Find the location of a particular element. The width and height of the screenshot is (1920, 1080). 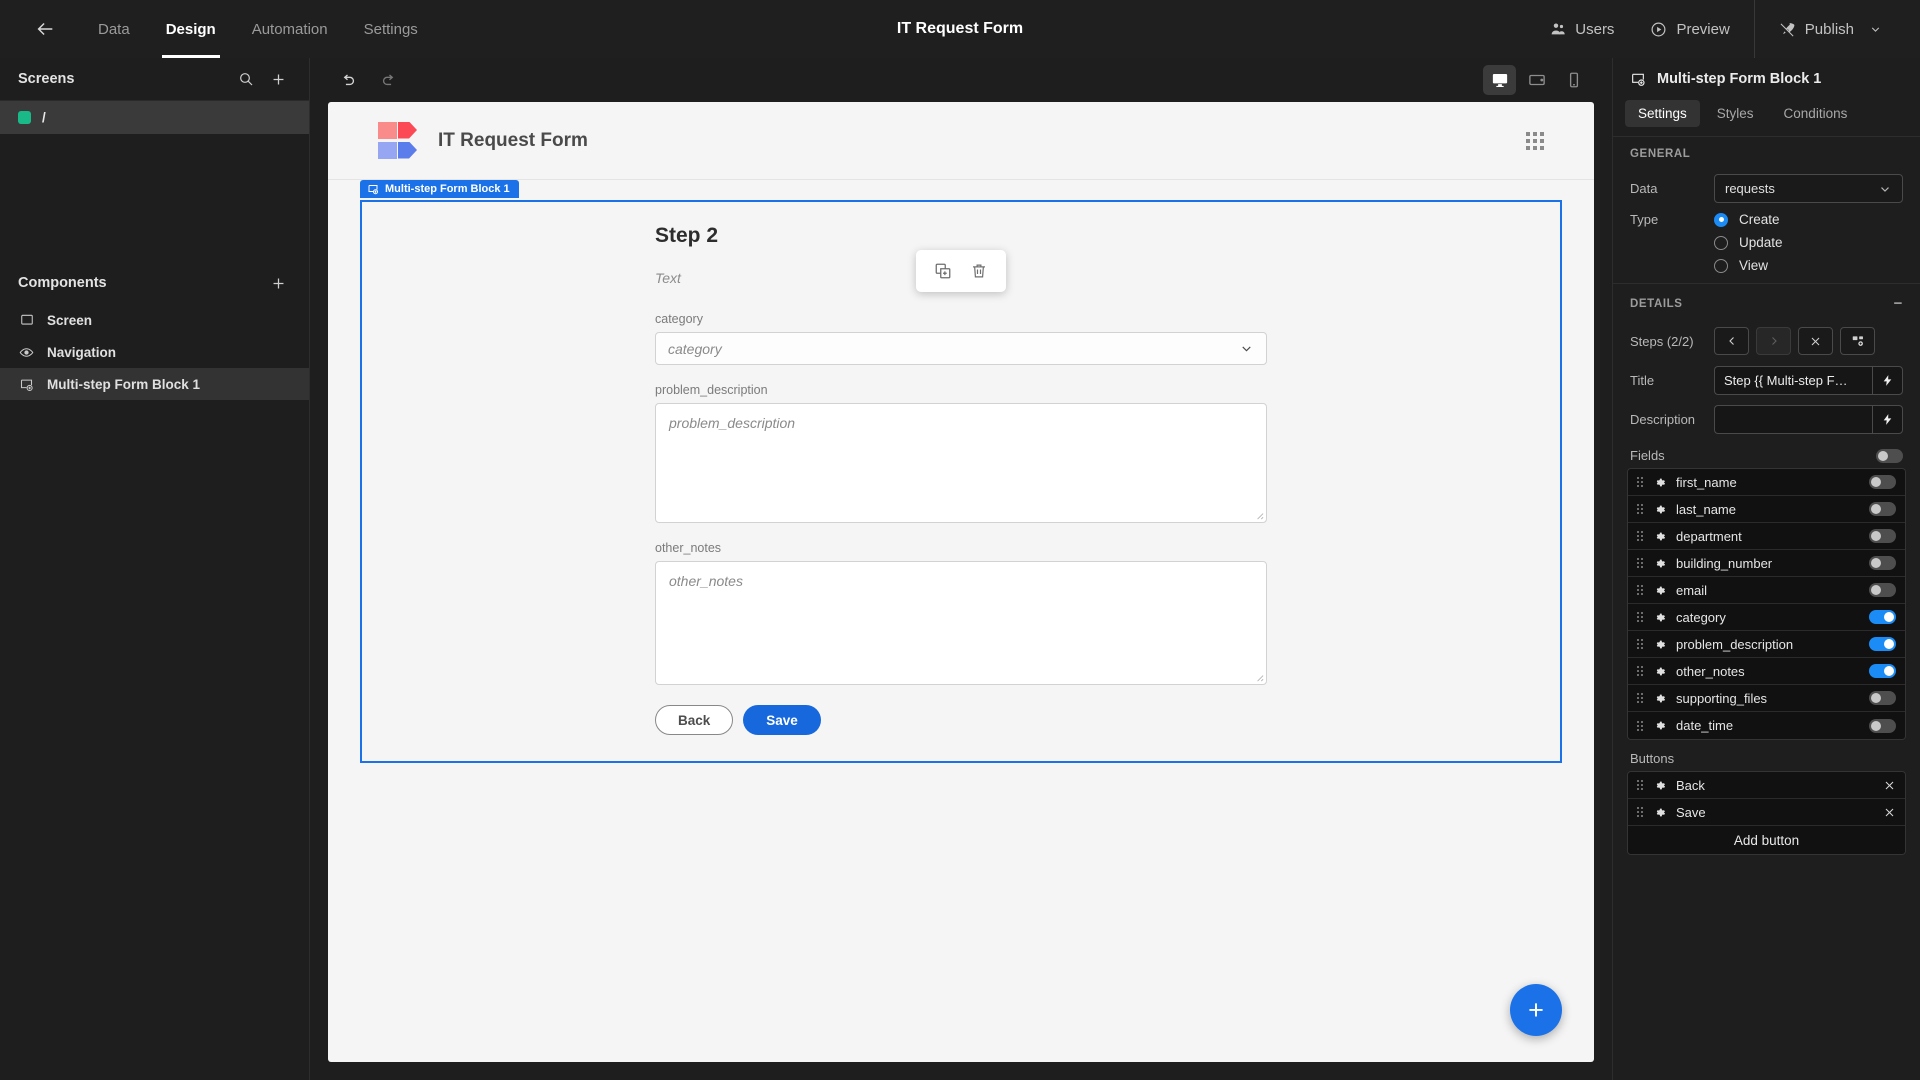

device-mobile-icon is located at coordinates (1573, 80).